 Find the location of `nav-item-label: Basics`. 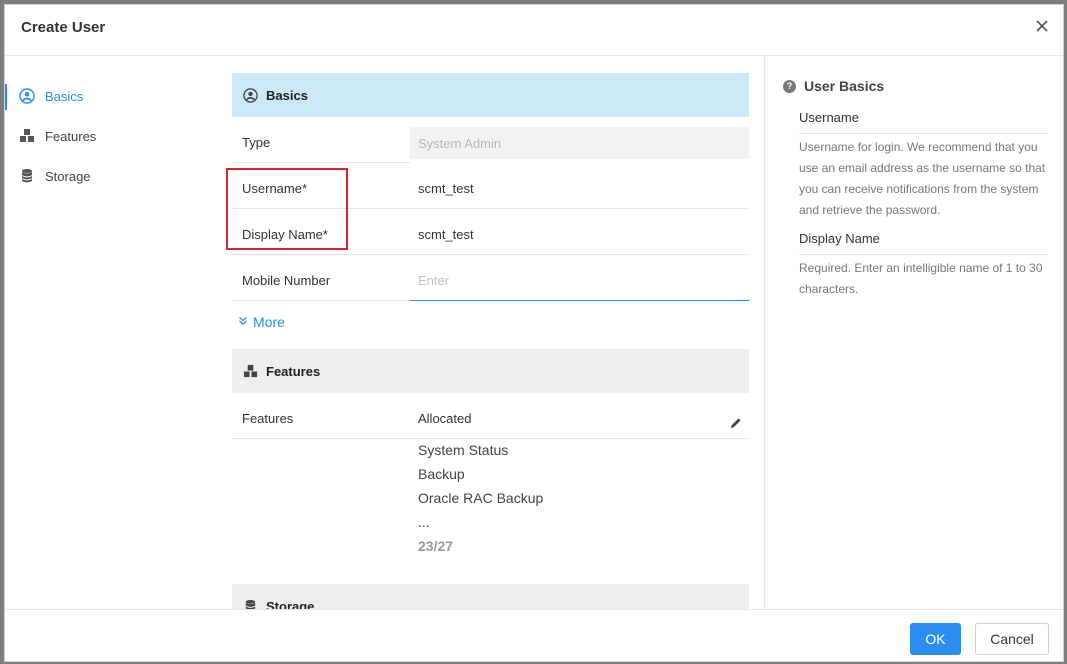

nav-item-label: Basics is located at coordinates (64, 96).